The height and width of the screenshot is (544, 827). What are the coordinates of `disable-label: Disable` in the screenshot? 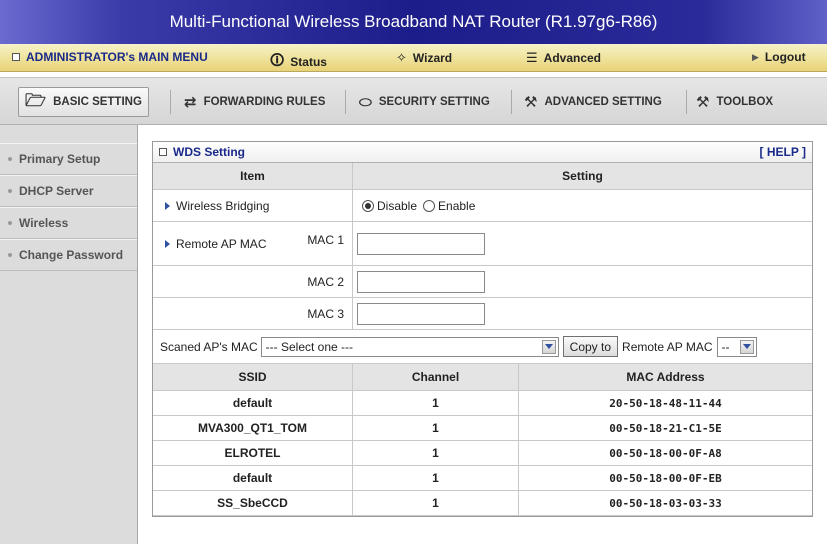 It's located at (397, 205).